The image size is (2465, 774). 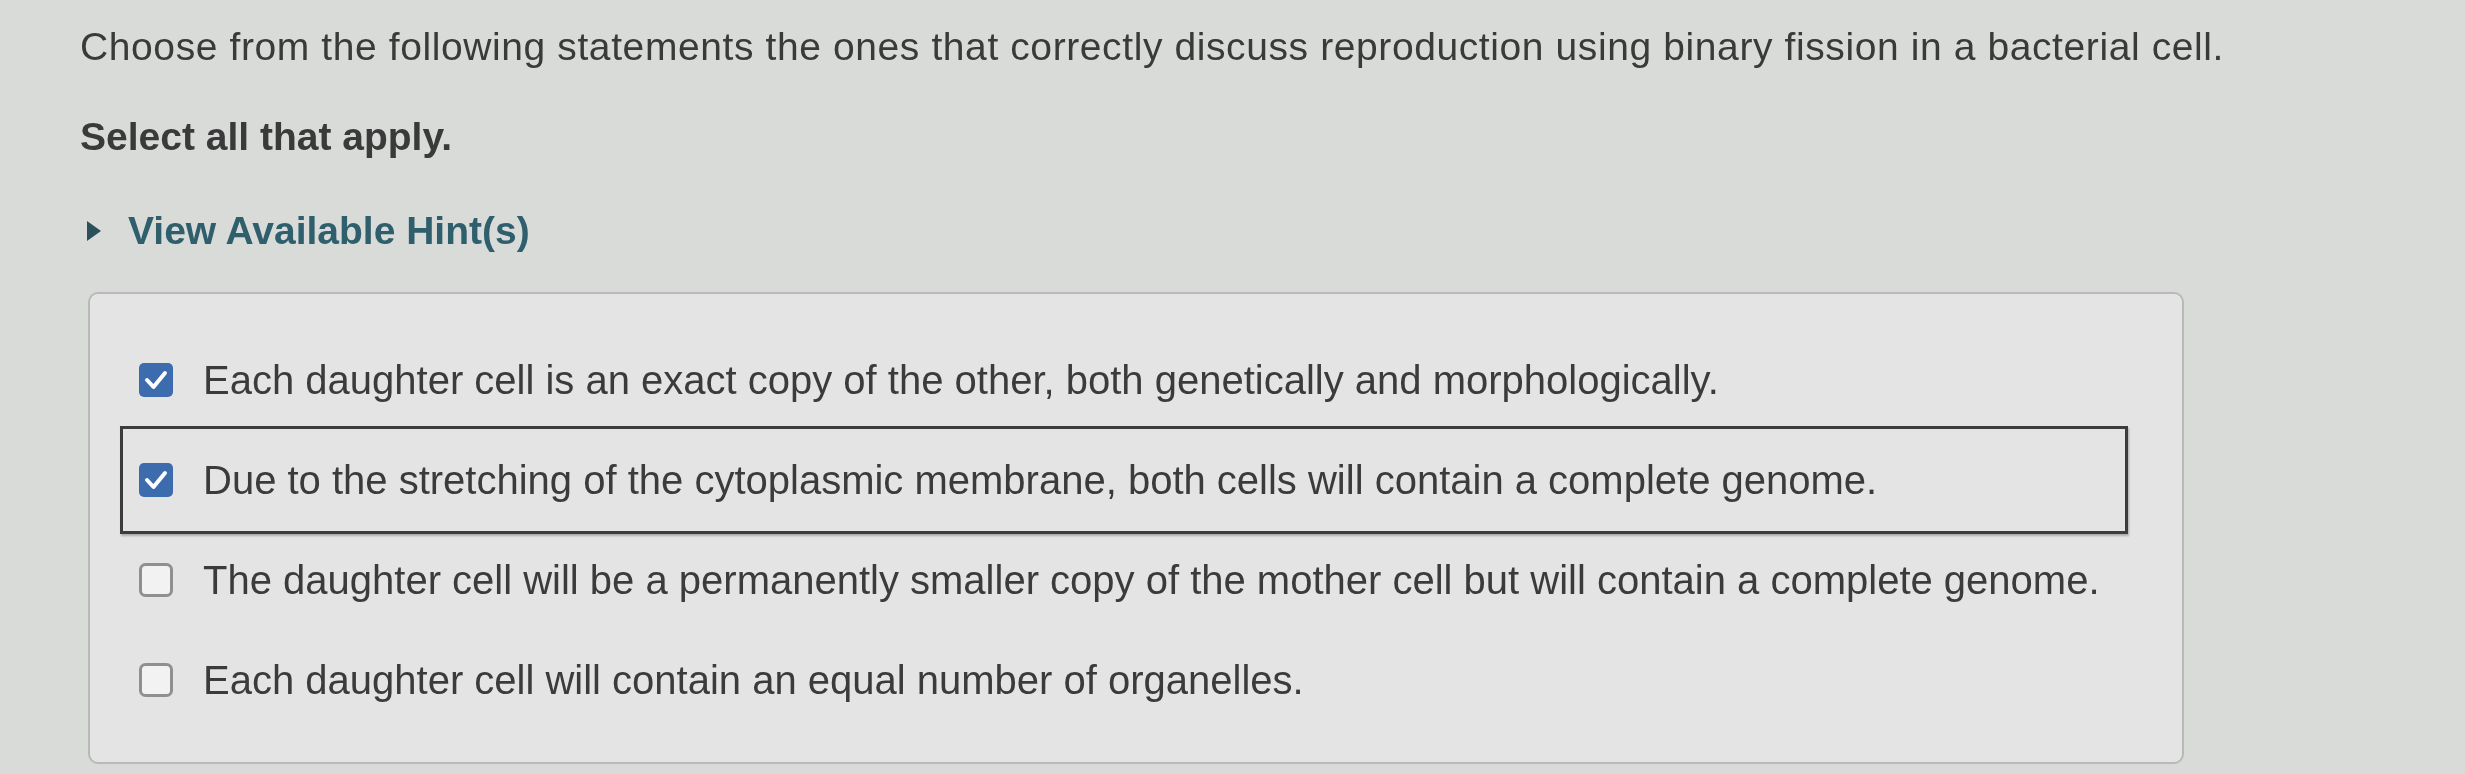 I want to click on instruction-text: Select all that apply., so click(x=266, y=137).